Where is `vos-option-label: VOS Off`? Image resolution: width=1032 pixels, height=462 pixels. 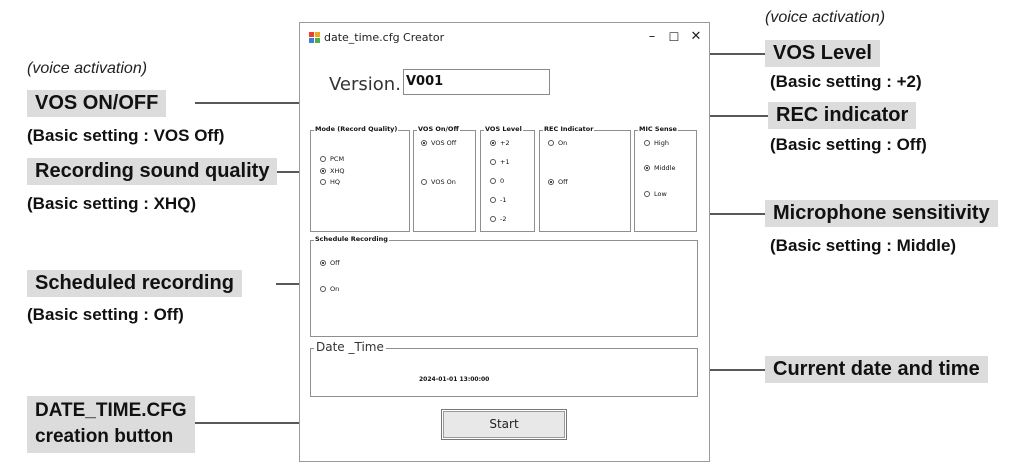
vos-option-label: VOS Off is located at coordinates (444, 143).